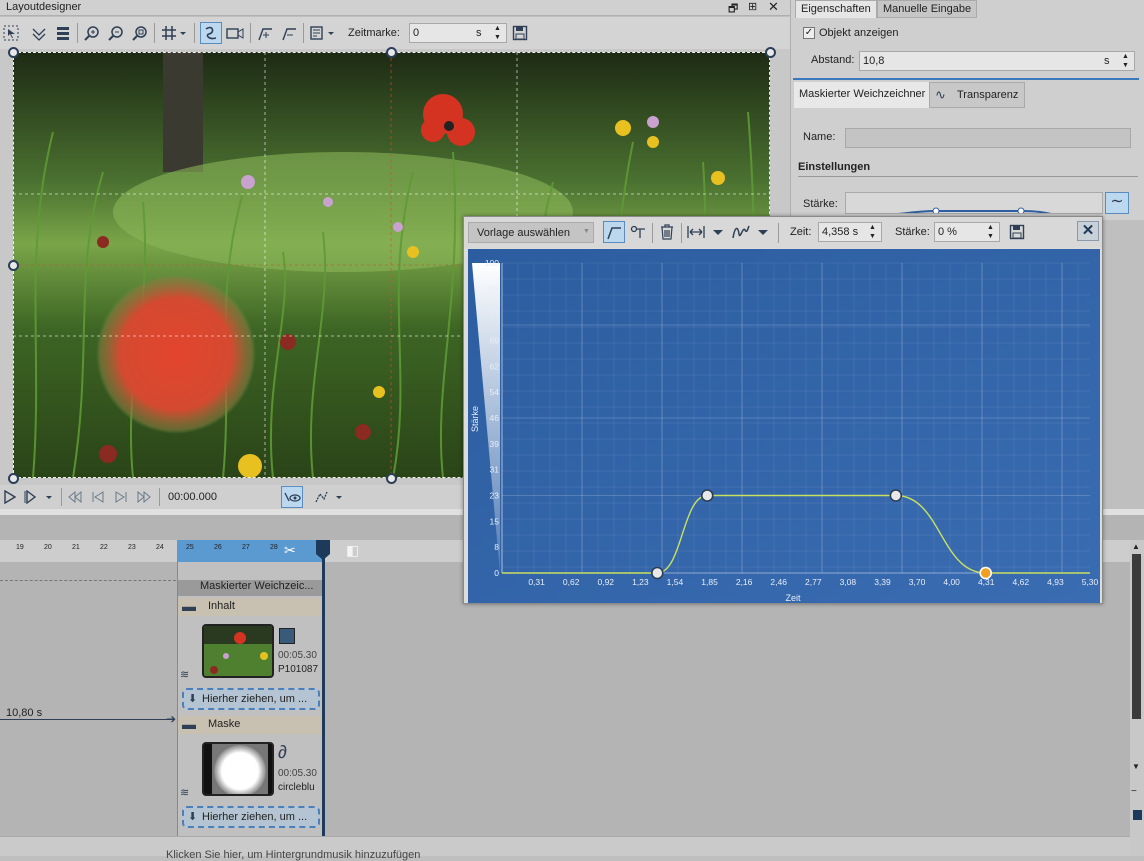 This screenshot has width=1144, height=861. What do you see at coordinates (238, 651) in the screenshot?
I see `inhalt-thumbnail` at bounding box center [238, 651].